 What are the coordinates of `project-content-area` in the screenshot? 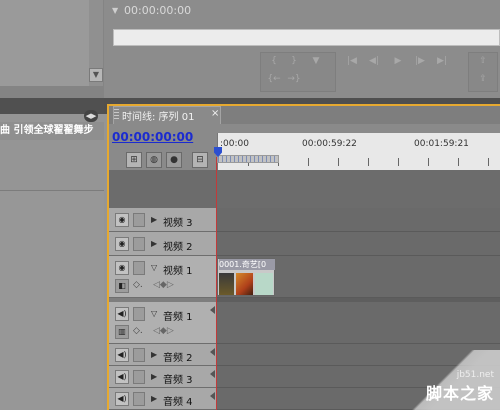 It's located at (52, 300).